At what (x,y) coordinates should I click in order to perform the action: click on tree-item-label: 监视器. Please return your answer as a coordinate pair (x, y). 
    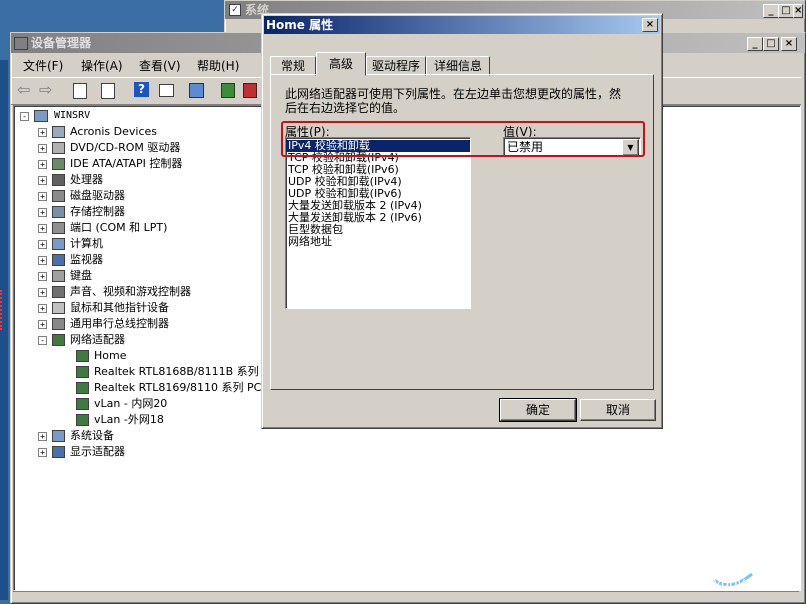
    Looking at the image, I should click on (86, 259).